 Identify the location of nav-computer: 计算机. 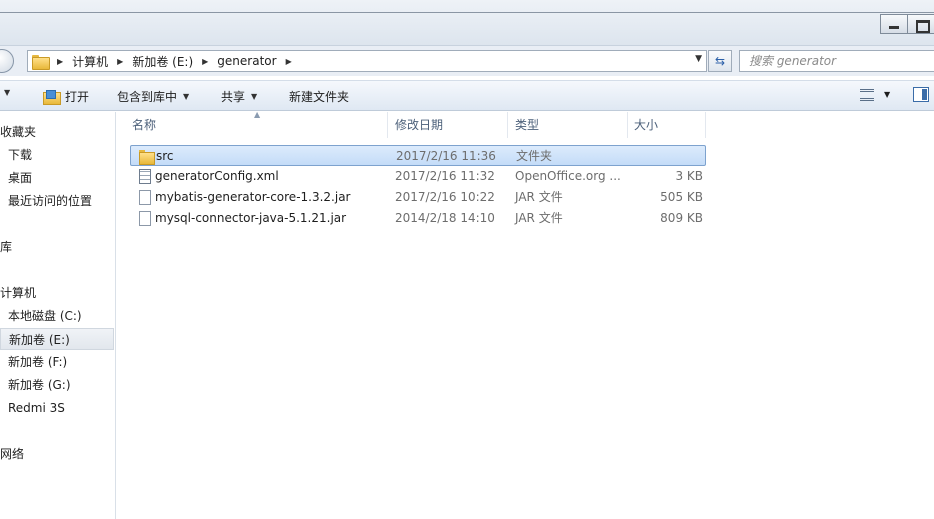
(18, 293).